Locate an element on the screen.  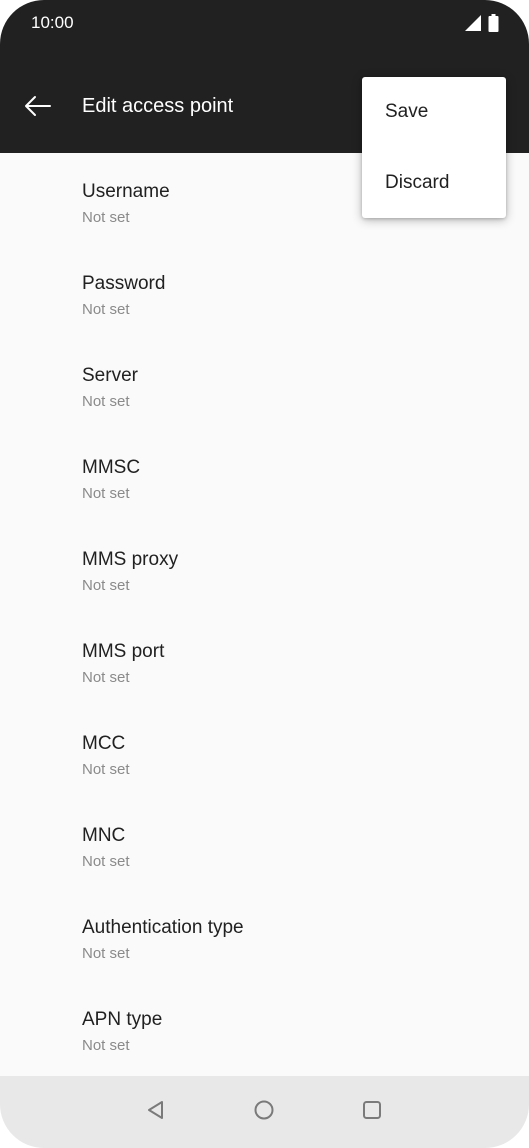
field-mnc: MNC Not set is located at coordinates (264, 843).